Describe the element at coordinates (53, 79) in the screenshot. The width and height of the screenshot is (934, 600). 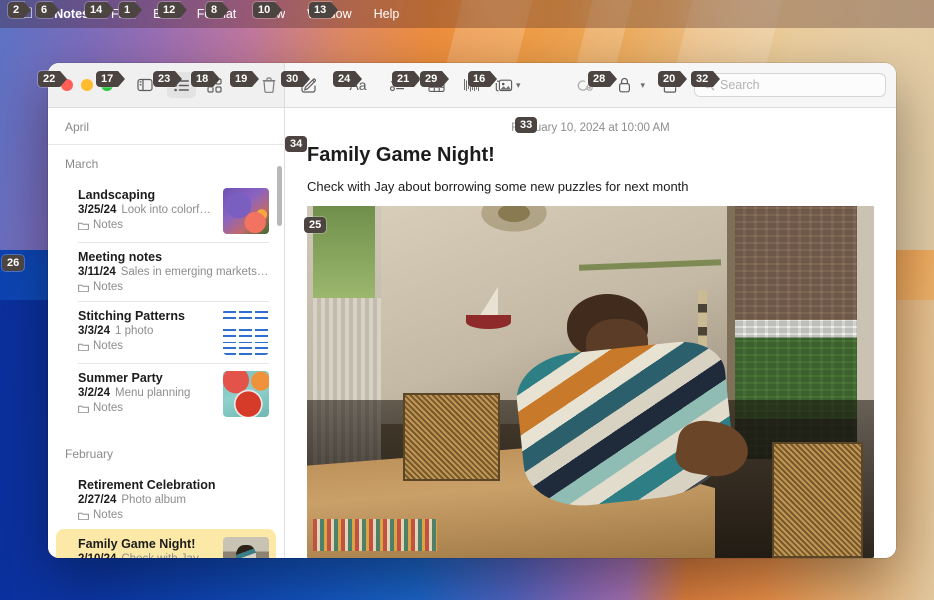
I see `badge-traffic-lights: 22` at that location.